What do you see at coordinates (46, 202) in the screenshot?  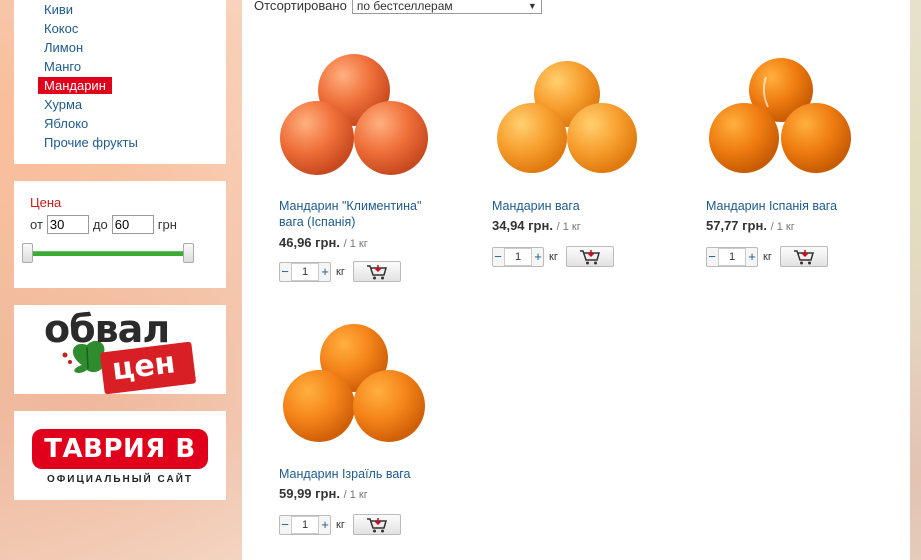 I see `price-filter-title: Цена` at bounding box center [46, 202].